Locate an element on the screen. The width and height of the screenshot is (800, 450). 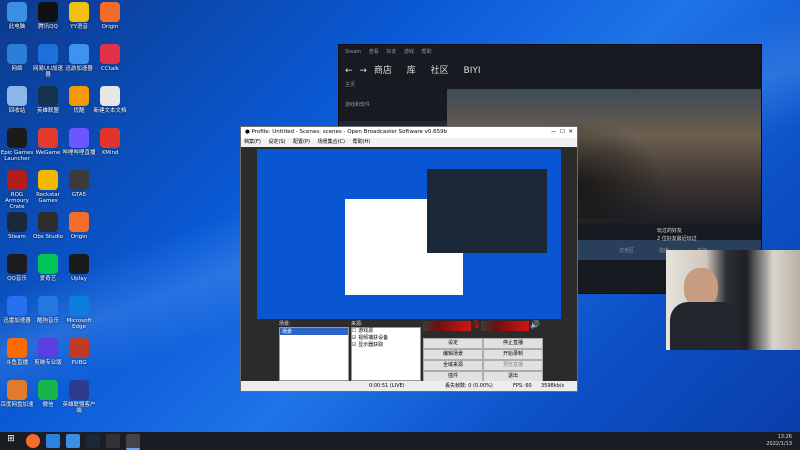
desktop-icon-label: Steam is located at coordinates (17, 237).